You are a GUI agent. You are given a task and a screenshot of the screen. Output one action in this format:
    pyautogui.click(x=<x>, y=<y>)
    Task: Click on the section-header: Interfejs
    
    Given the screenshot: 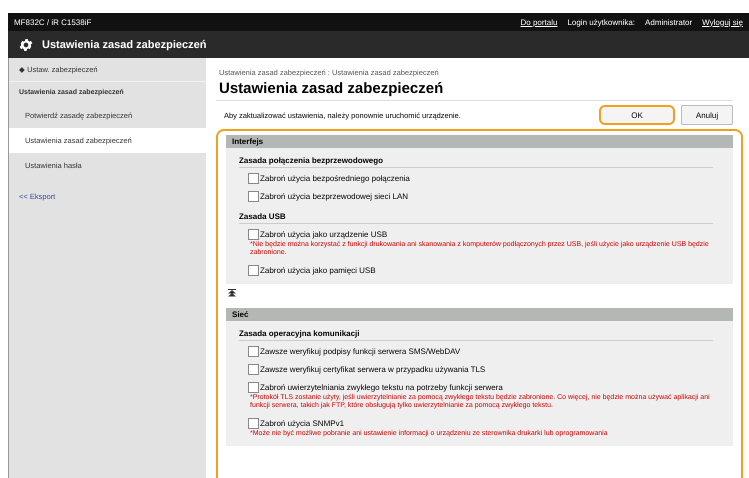 What is the action you would take?
    pyautogui.click(x=479, y=141)
    